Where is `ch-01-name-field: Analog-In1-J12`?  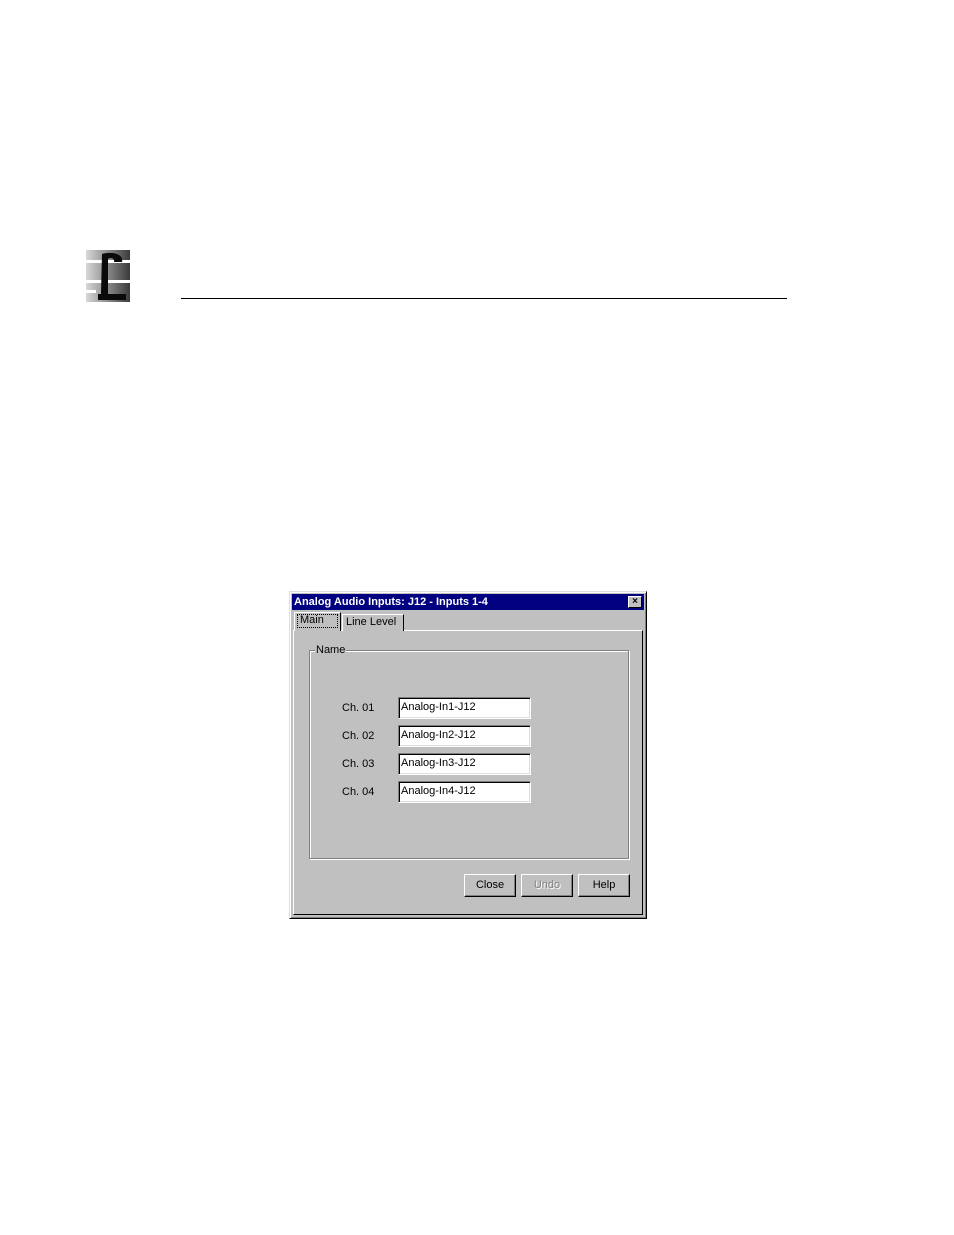
ch-01-name-field: Analog-In1-J12 is located at coordinates (464, 708).